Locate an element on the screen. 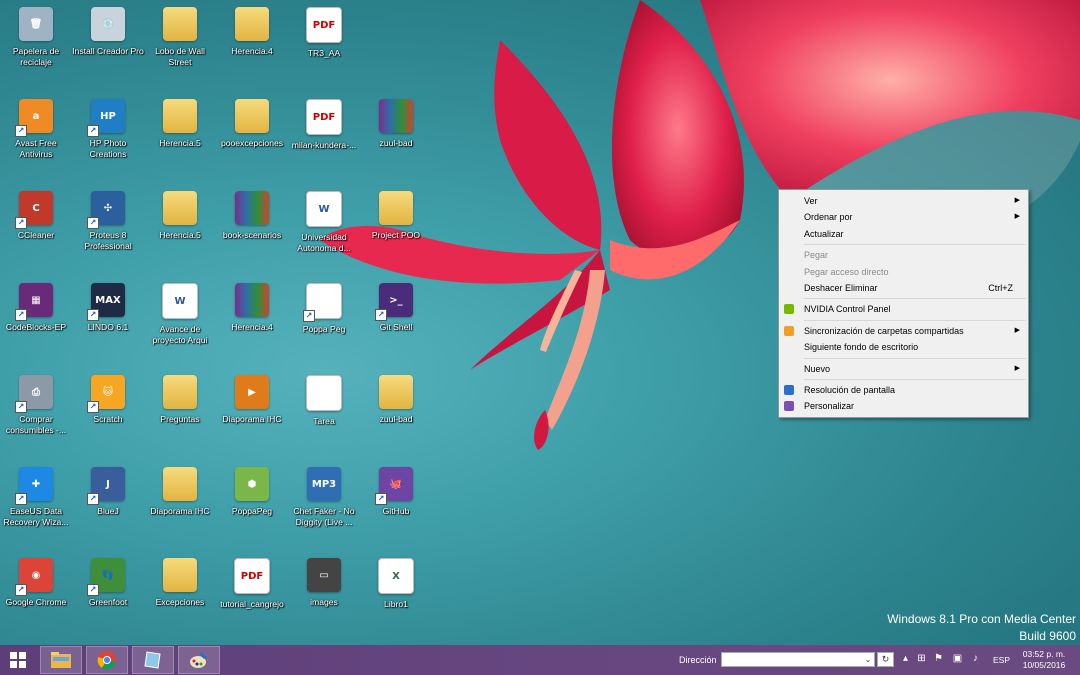 This screenshot has width=1080, height=675. desktop-icon-install-creador-pro: 💿 Install Creador Pro is located at coordinates (108, 45).